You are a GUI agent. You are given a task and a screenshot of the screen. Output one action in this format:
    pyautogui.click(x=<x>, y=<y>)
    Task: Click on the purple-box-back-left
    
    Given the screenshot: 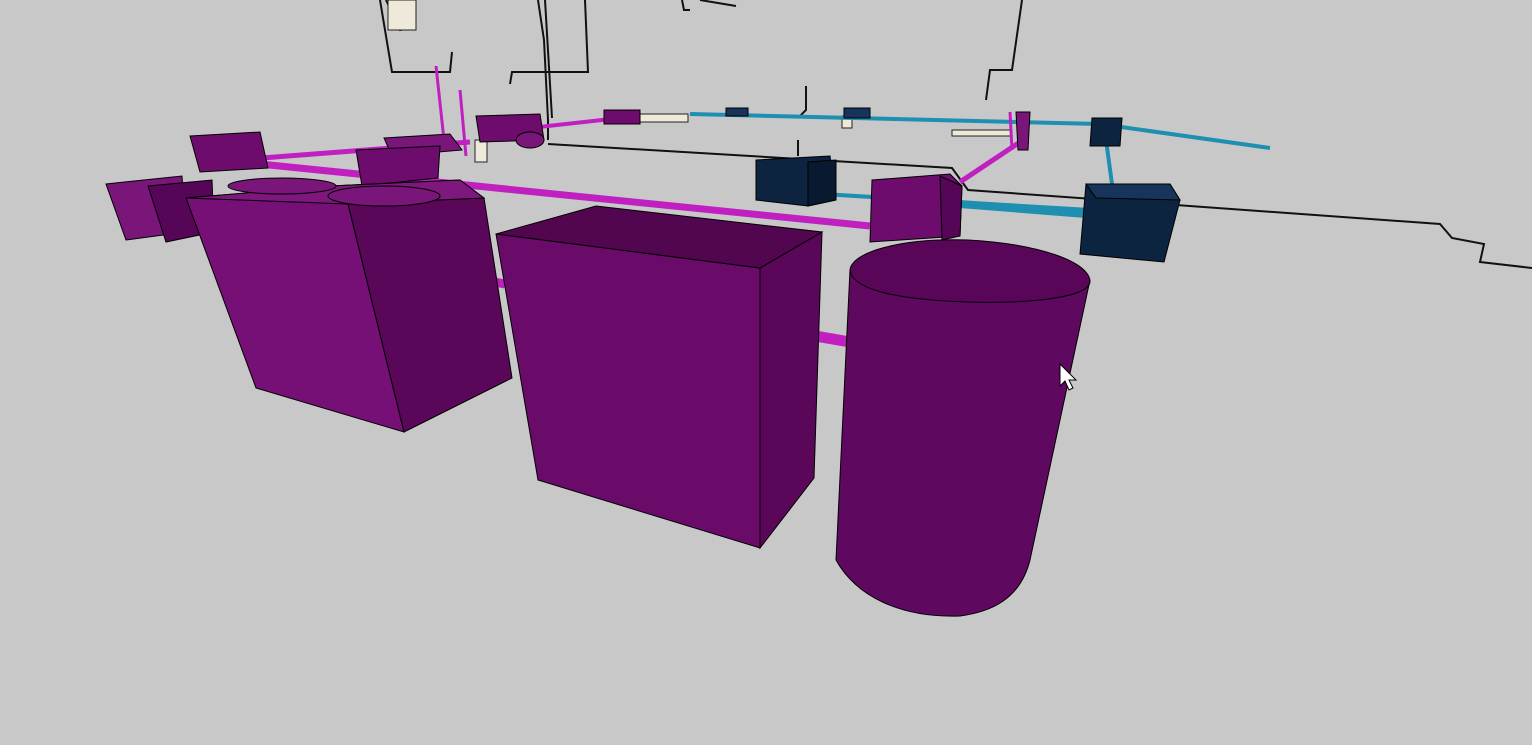 What is the action you would take?
    pyautogui.click(x=229, y=152)
    